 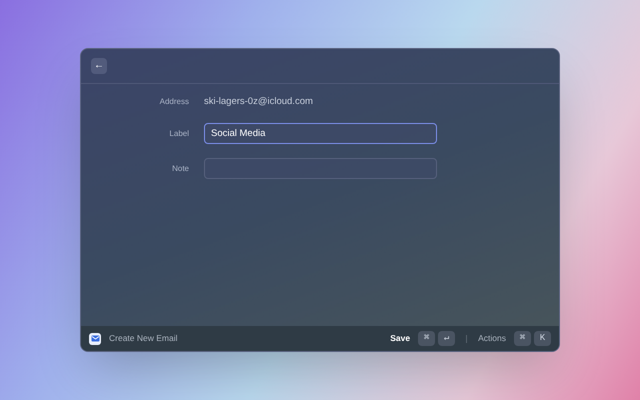 What do you see at coordinates (320, 133) in the screenshot?
I see `text-field: Social Media` at bounding box center [320, 133].